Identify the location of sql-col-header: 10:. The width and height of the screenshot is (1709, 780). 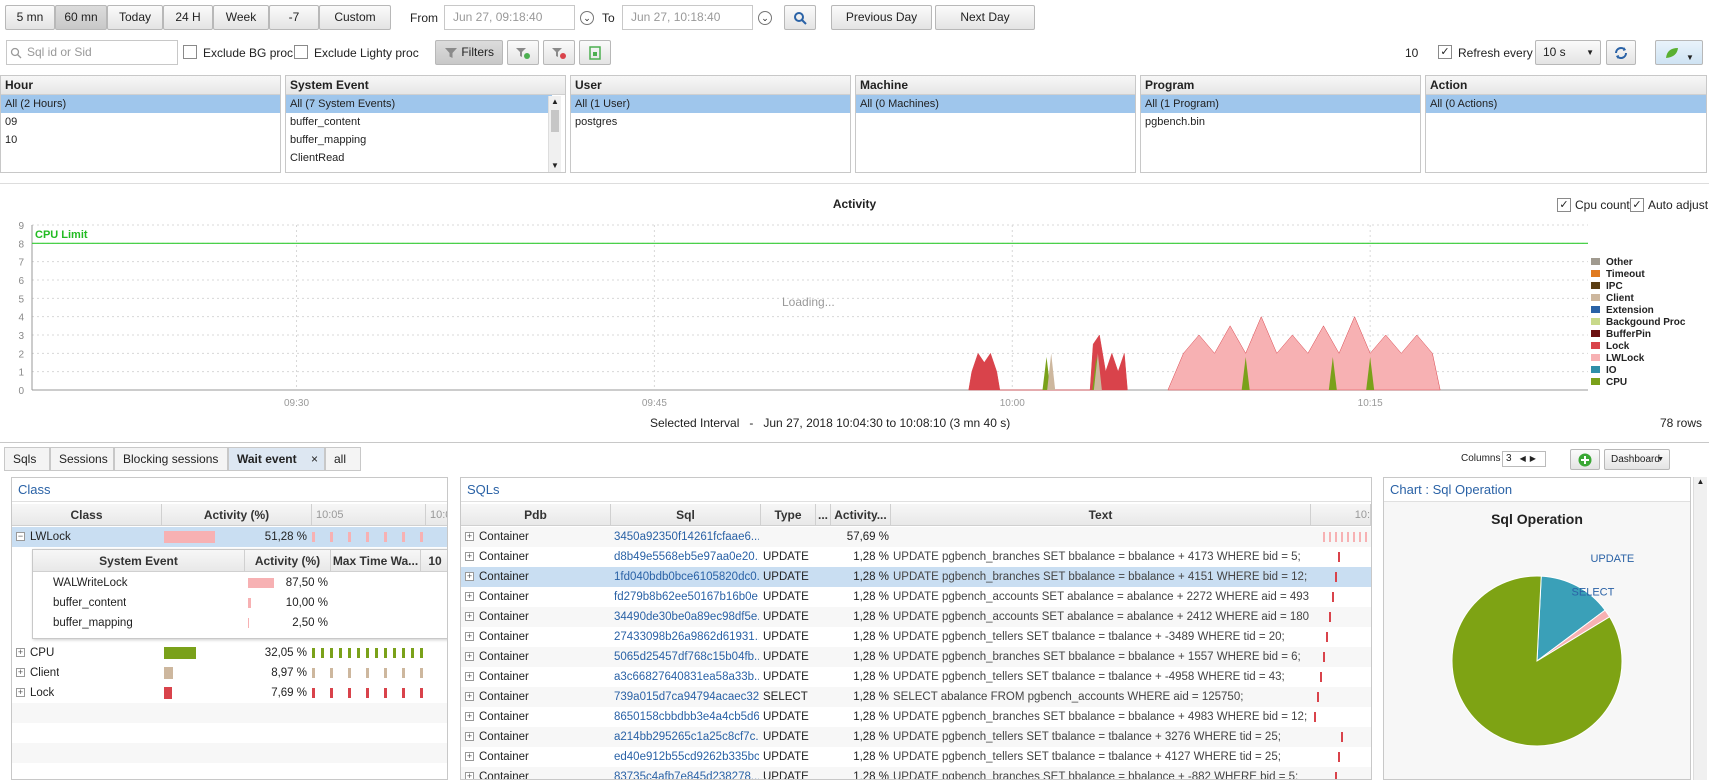
(1341, 515).